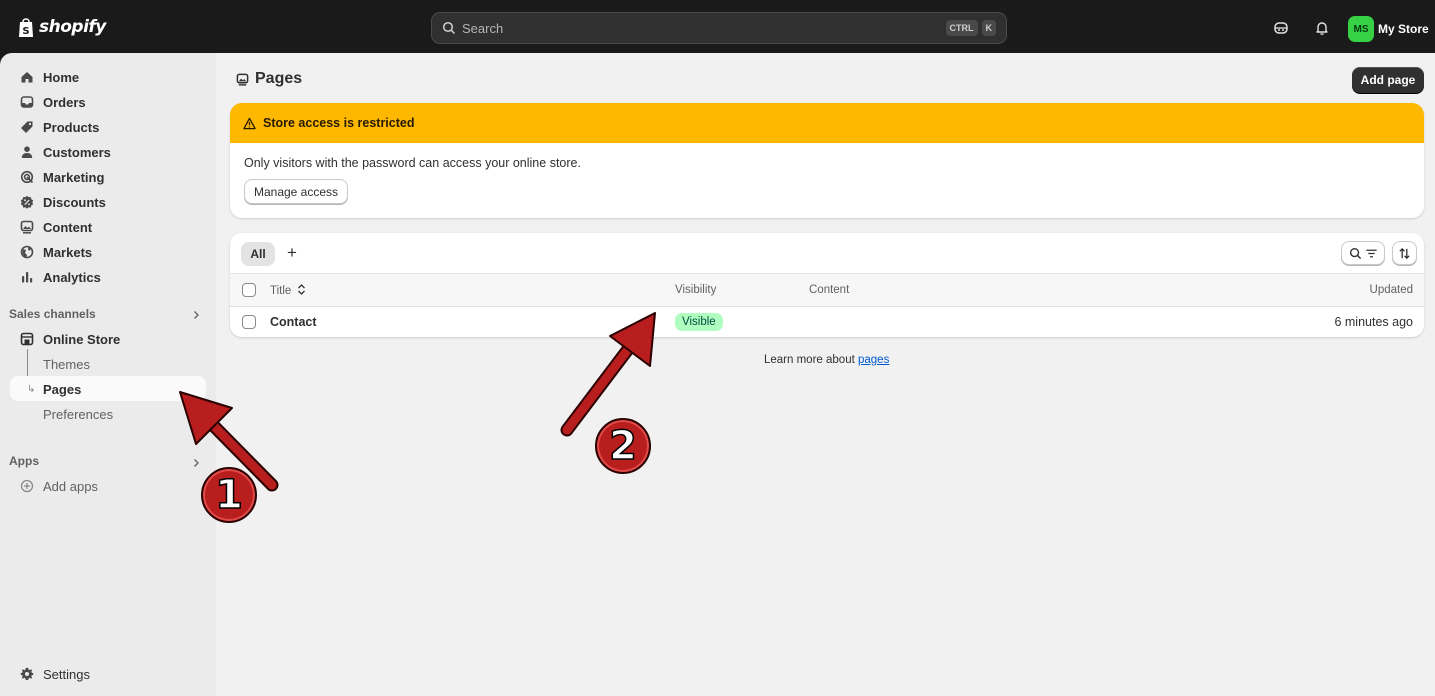 The width and height of the screenshot is (1435, 696). What do you see at coordinates (27, 486) in the screenshot?
I see `plus-circle-icon` at bounding box center [27, 486].